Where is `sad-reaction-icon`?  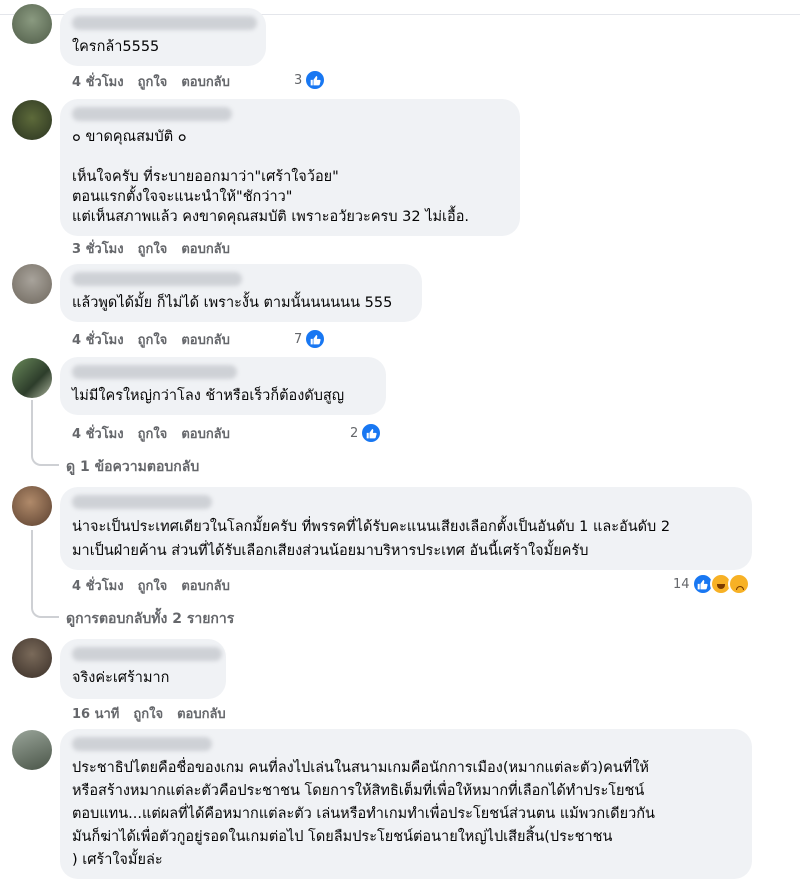 sad-reaction-icon is located at coordinates (738, 584).